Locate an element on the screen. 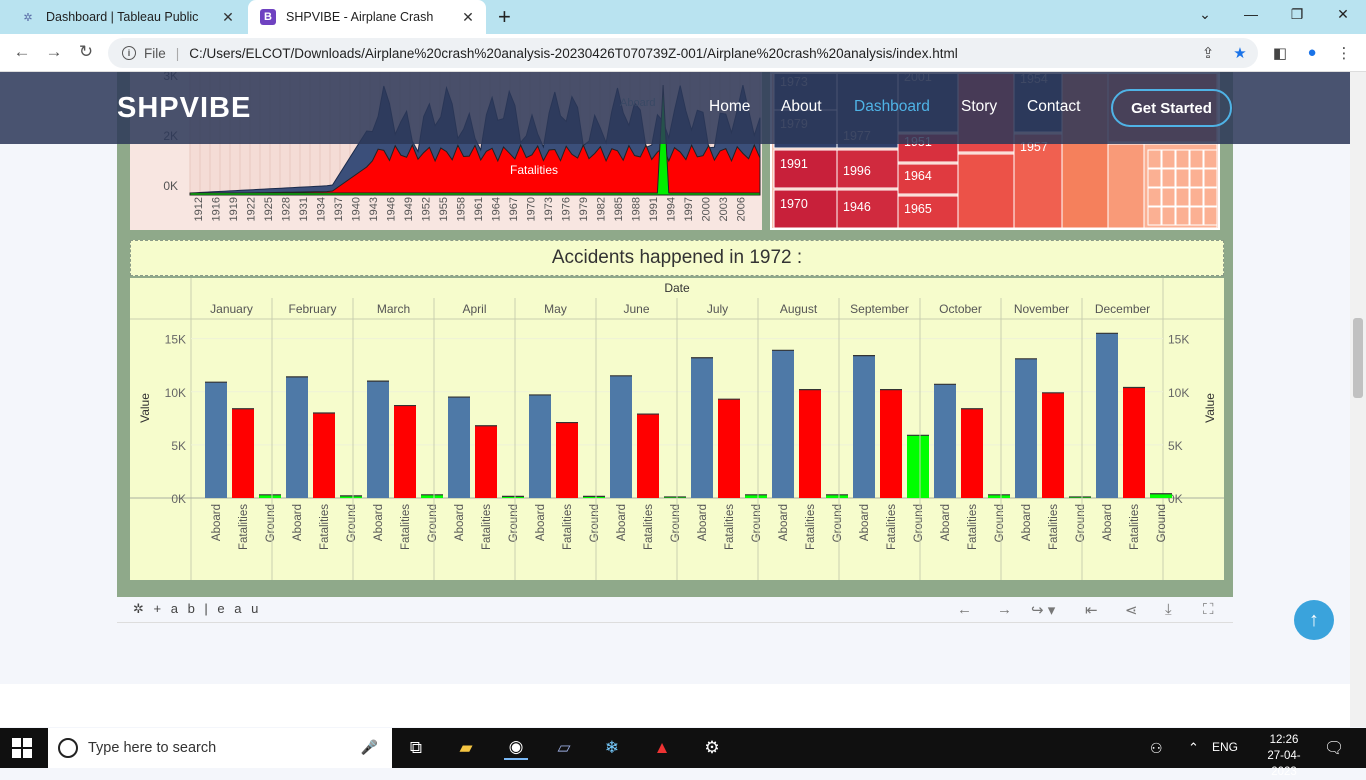  year-tick-label: 1982 is located at coordinates (602, 209).